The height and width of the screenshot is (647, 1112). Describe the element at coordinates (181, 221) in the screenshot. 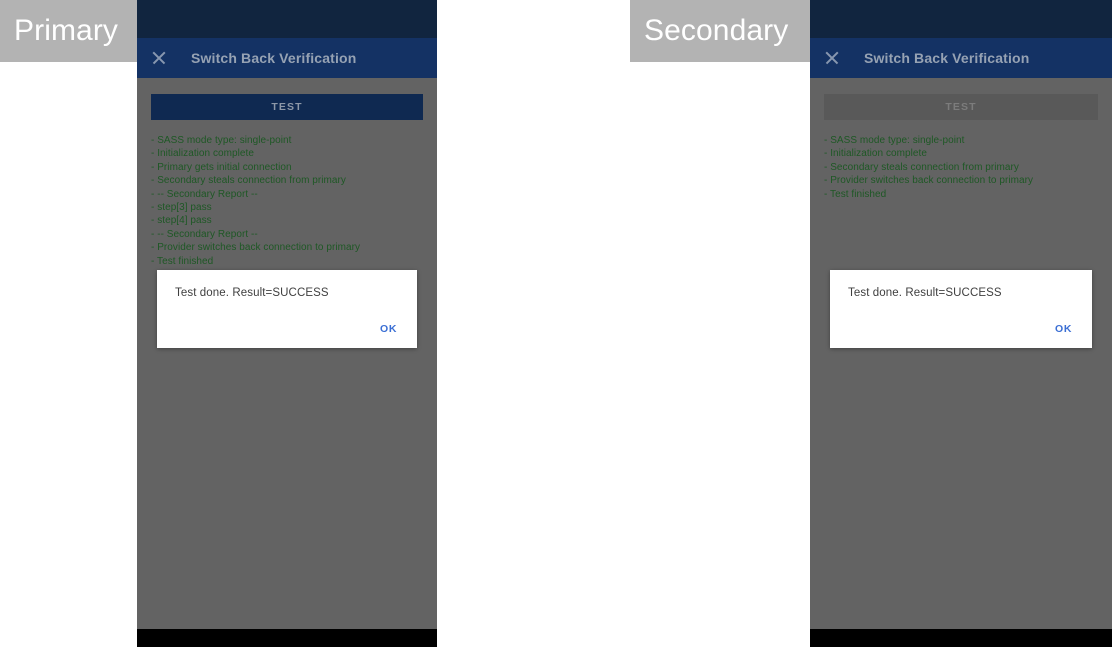

I see `log-line: - step[4] pass` at that location.